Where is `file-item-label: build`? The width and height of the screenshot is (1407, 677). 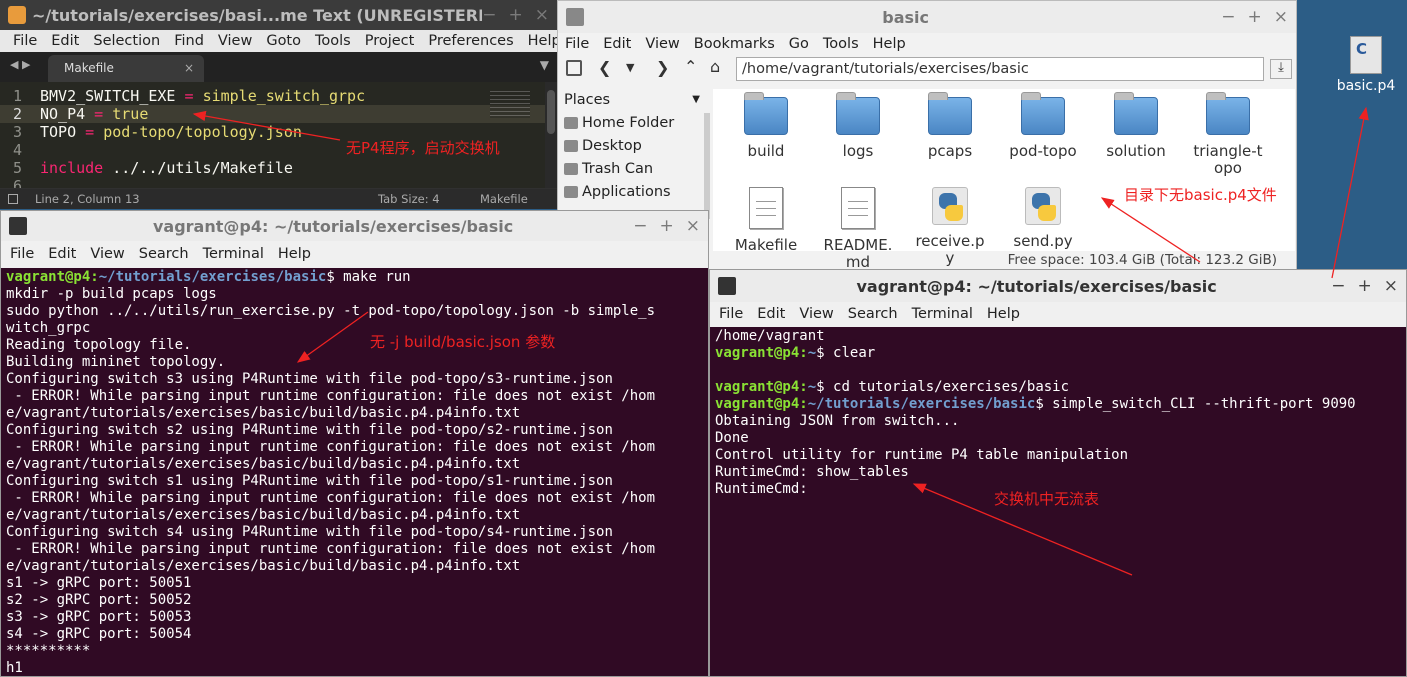
file-item-label: build is located at coordinates (766, 151).